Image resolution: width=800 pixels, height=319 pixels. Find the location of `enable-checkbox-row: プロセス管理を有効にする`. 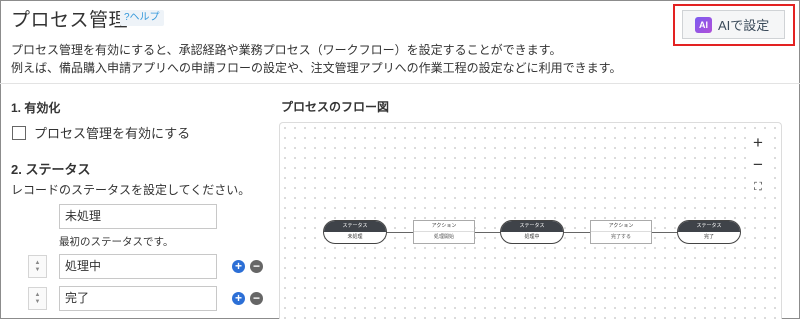

enable-checkbox-row: プロセス管理を有効にする is located at coordinates (101, 132).